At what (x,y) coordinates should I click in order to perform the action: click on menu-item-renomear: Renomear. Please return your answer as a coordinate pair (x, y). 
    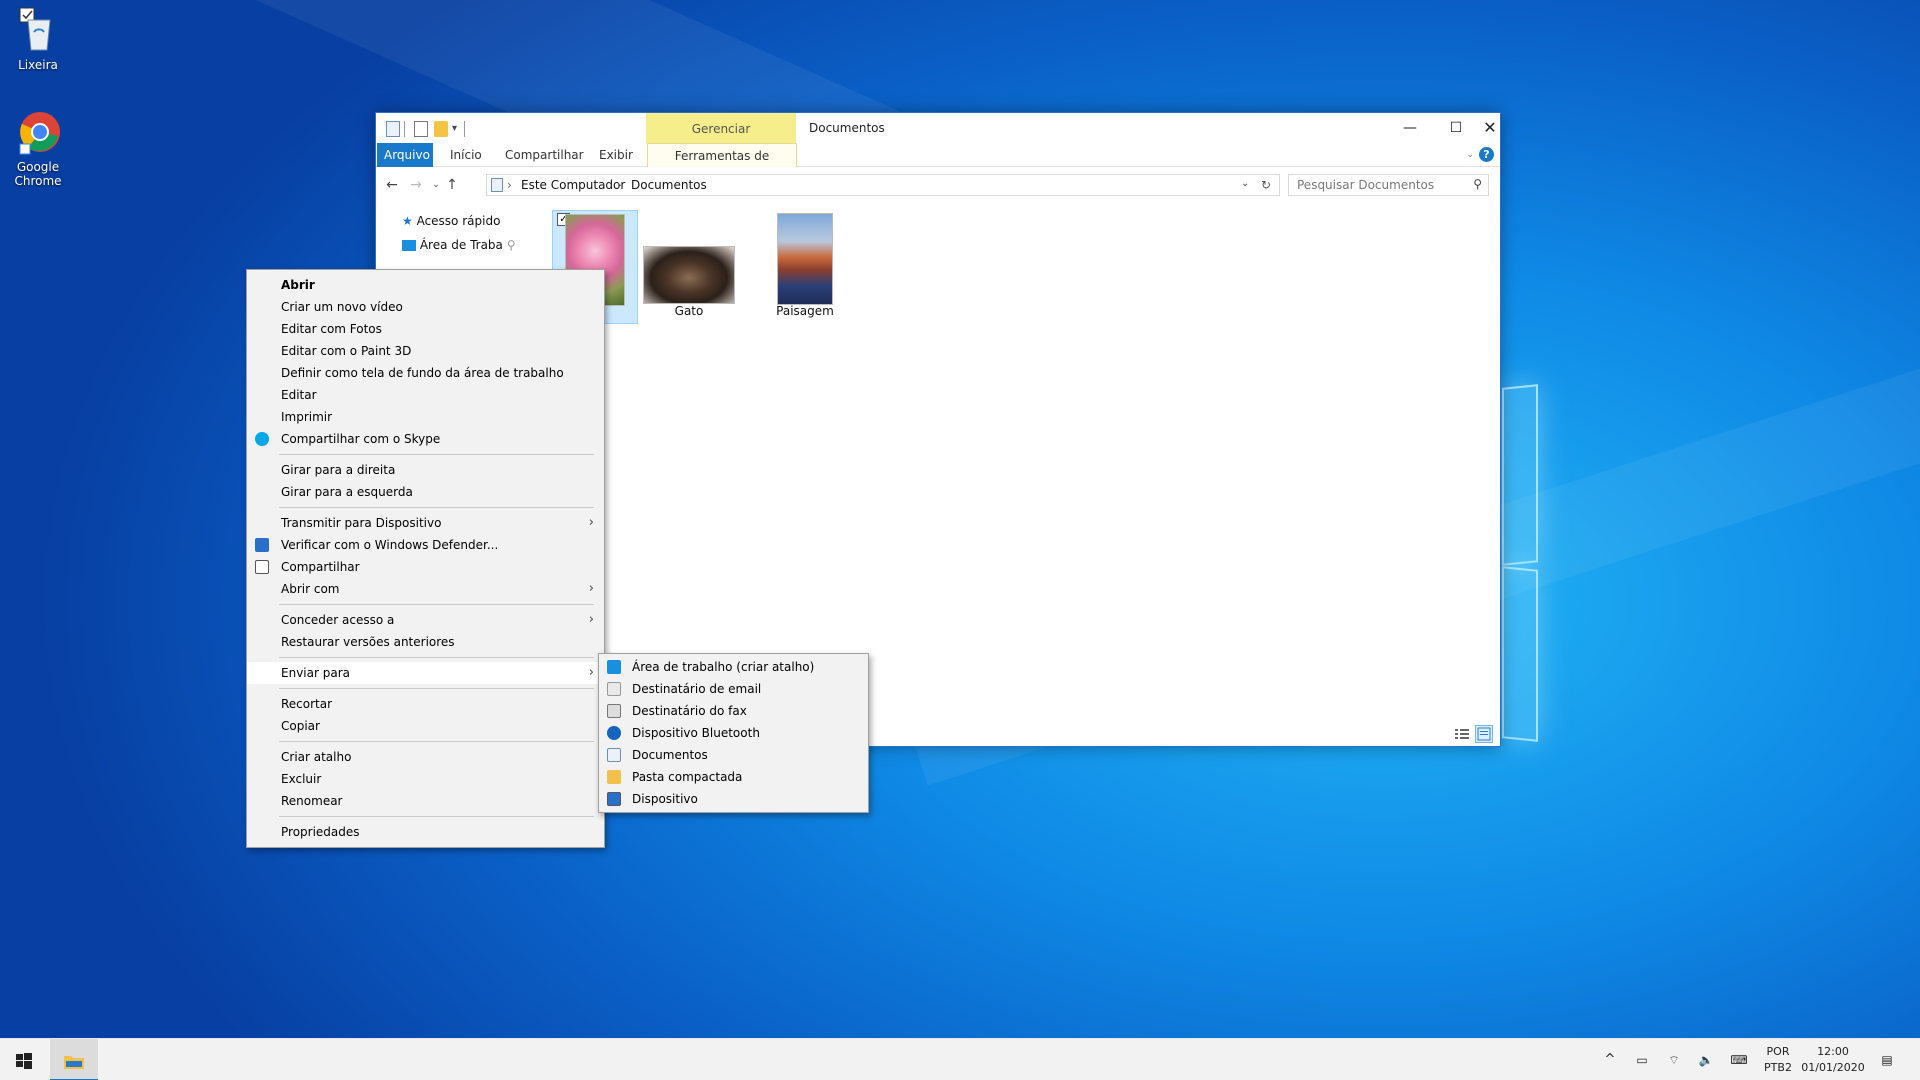
    Looking at the image, I should click on (425, 801).